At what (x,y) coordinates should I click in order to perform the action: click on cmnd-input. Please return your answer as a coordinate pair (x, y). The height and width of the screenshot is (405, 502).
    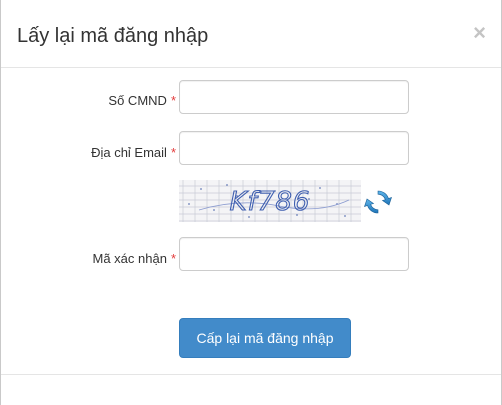
    Looking at the image, I should click on (294, 97).